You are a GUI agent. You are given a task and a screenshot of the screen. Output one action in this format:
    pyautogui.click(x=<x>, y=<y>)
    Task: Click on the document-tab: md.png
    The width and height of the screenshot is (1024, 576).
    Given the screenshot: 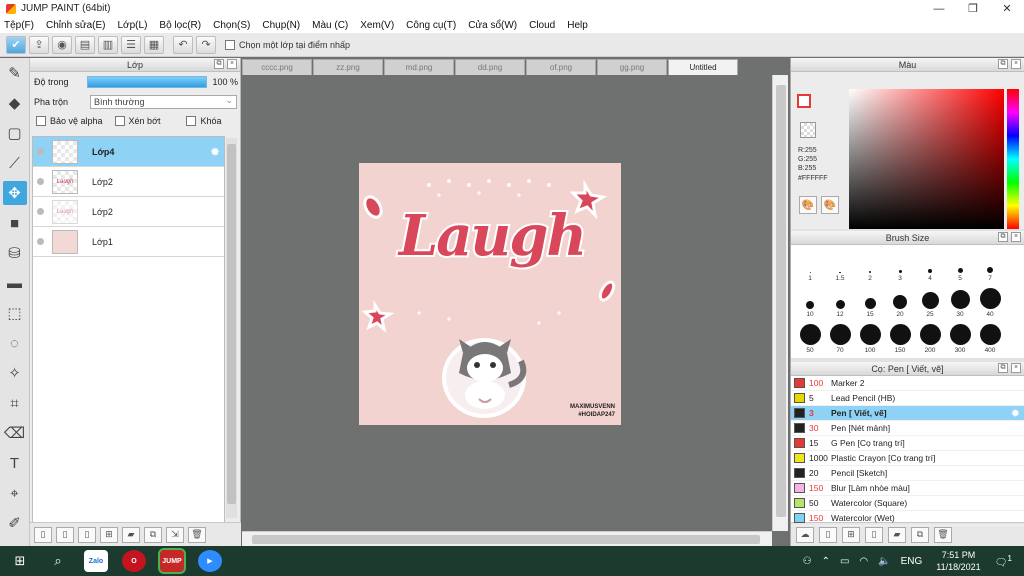 What is the action you would take?
    pyautogui.click(x=419, y=67)
    